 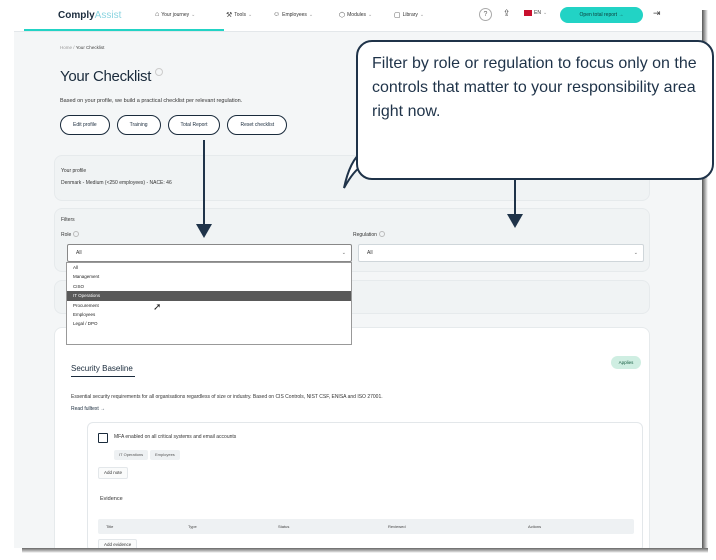 What do you see at coordinates (74, 171) in the screenshot?
I see `profile-label: Your profile` at bounding box center [74, 171].